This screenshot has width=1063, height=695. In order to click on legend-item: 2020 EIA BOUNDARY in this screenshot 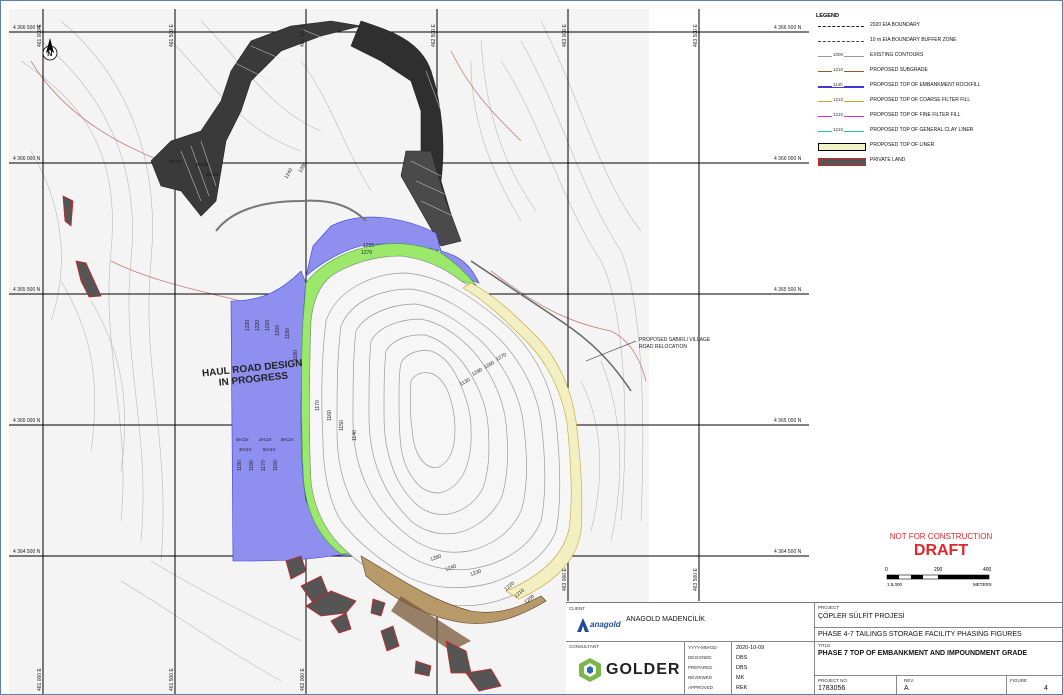, I will do `click(936, 26)`.